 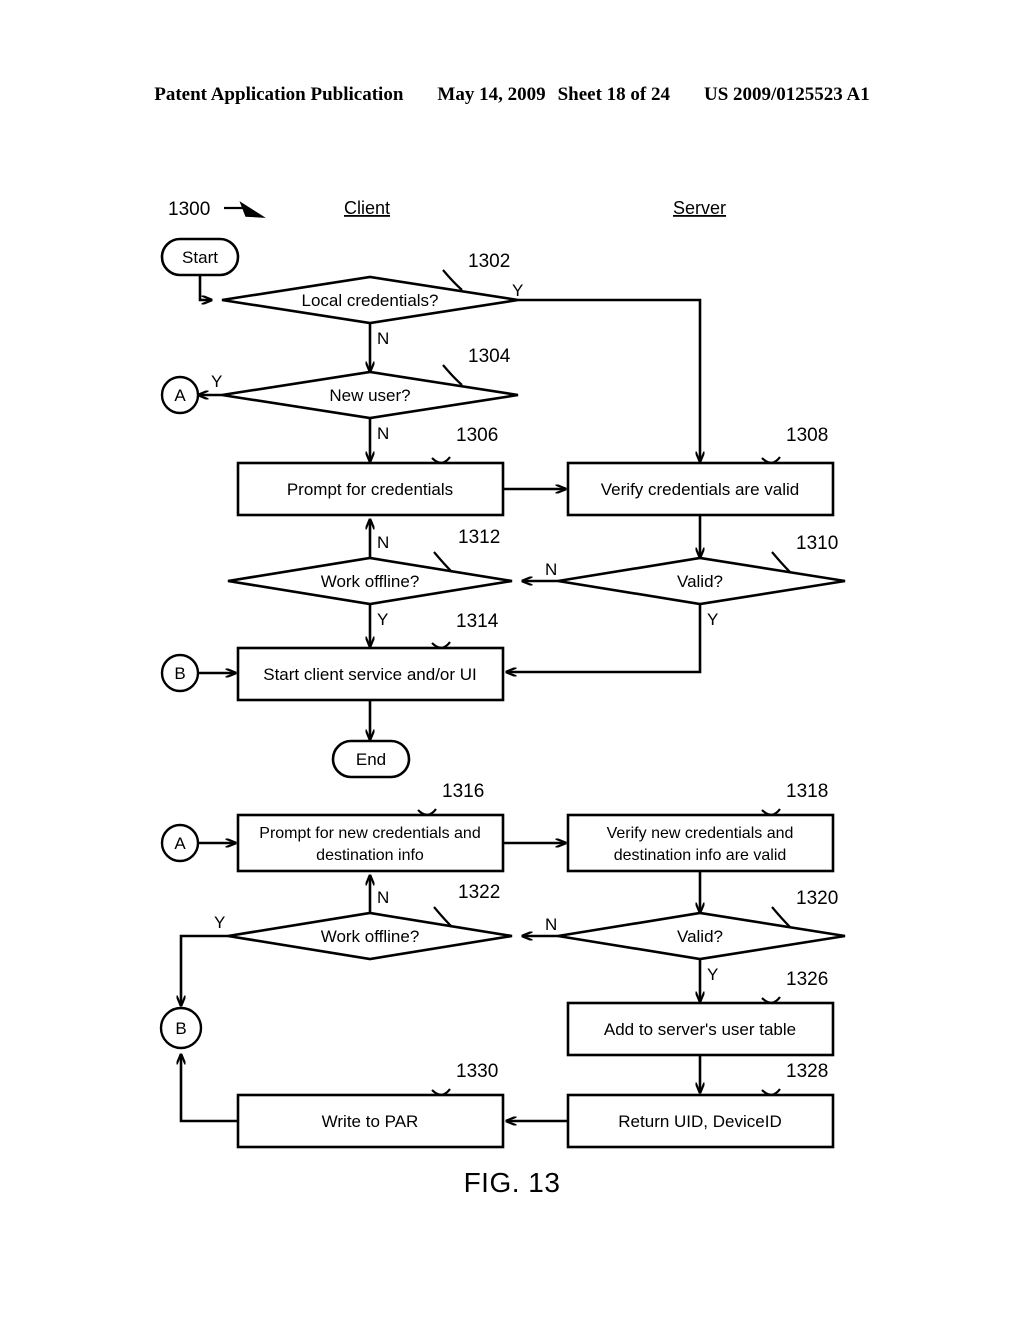 I want to click on branch-label-1304-no: N, so click(x=383, y=433).